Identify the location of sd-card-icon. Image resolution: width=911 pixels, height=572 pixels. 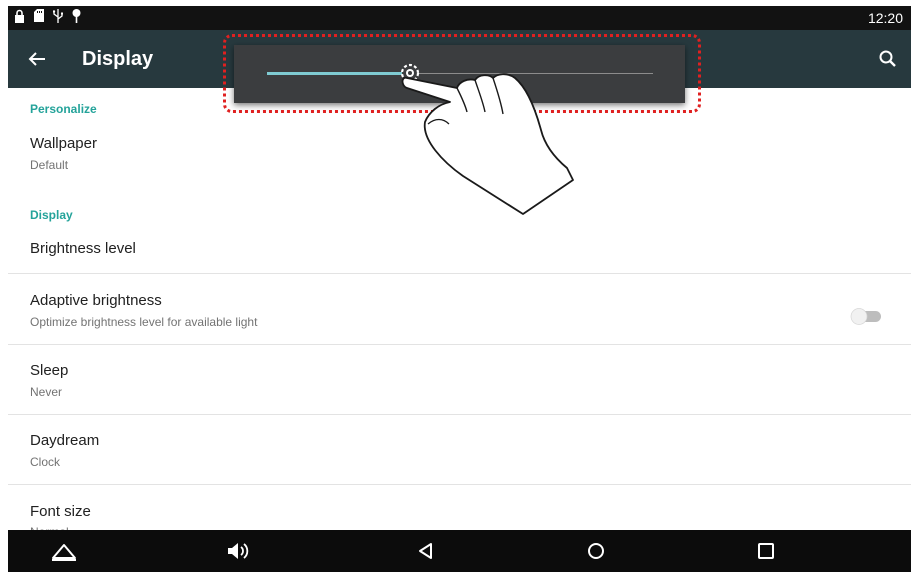
(39, 18).